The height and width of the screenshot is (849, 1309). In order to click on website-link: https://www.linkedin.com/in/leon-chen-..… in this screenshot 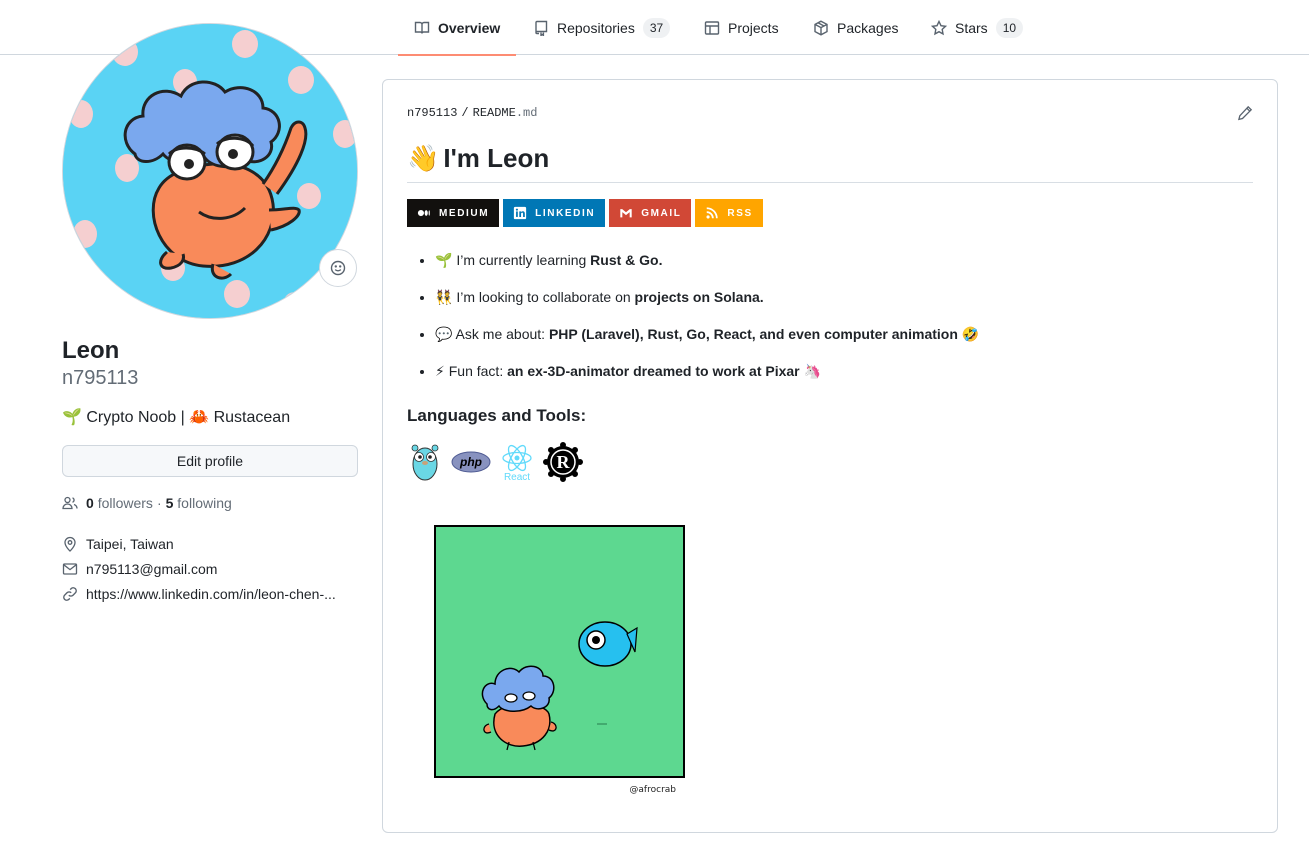, I will do `click(211, 594)`.